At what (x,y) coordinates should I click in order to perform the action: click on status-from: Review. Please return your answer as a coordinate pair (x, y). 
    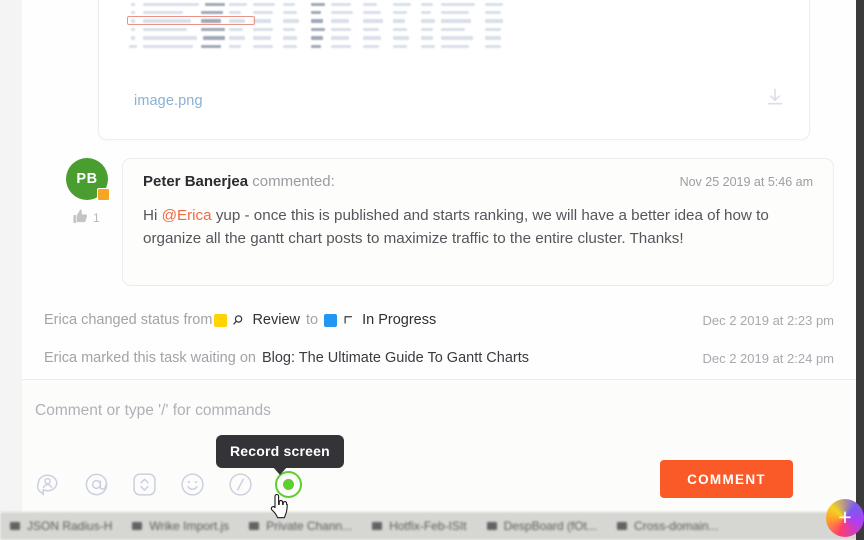
    Looking at the image, I should click on (257, 320).